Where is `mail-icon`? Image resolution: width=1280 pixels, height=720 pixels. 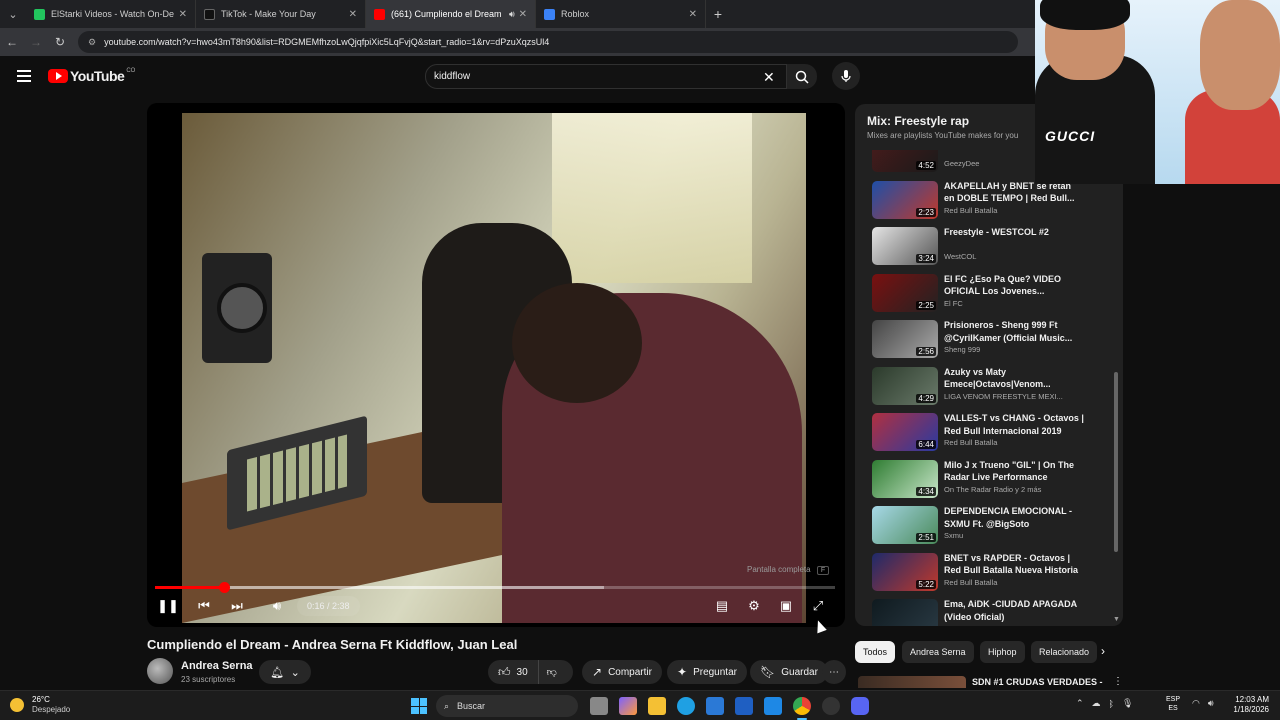 mail-icon is located at coordinates (773, 706).